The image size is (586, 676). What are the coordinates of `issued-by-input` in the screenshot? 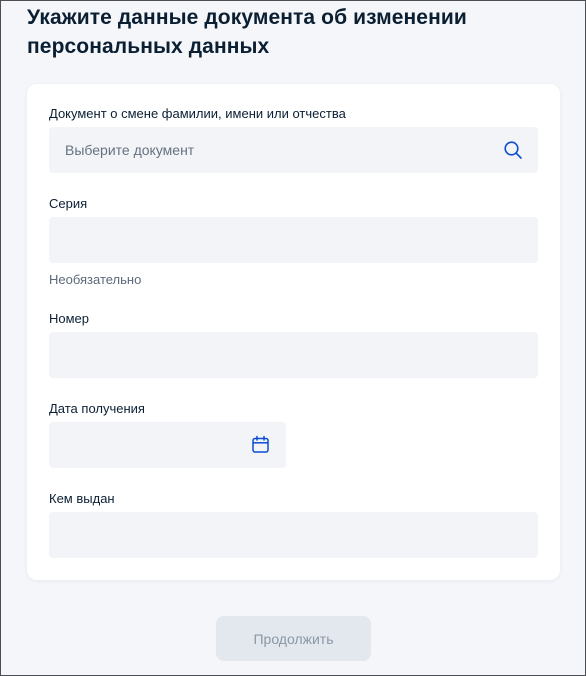 It's located at (293, 535).